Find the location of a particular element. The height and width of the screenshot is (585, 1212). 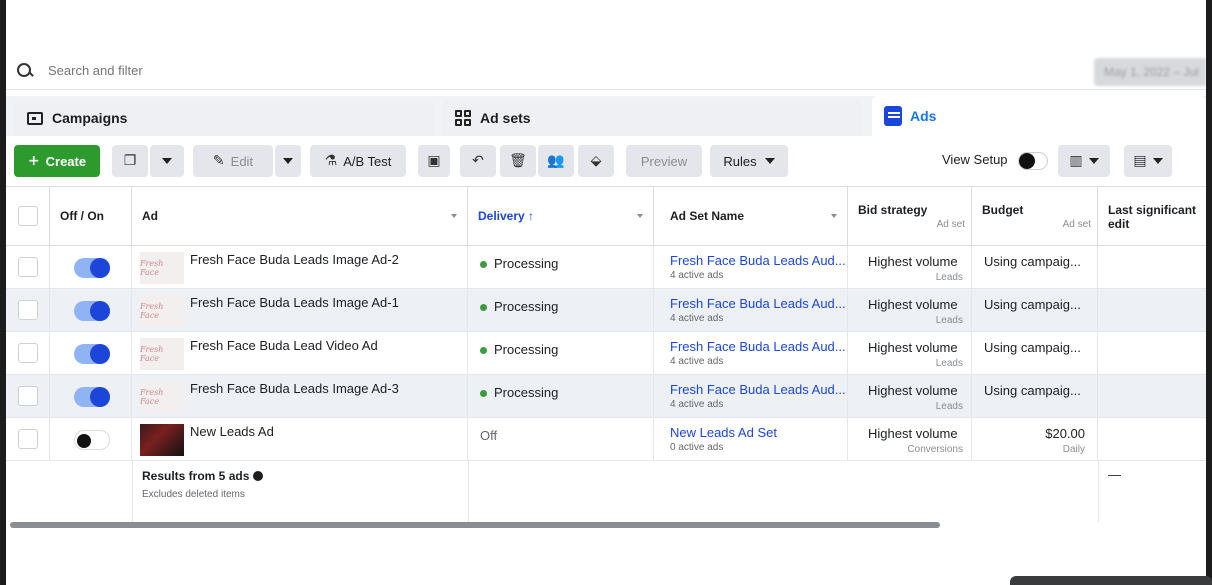

duplicate-button: ❐ is located at coordinates (130, 161).